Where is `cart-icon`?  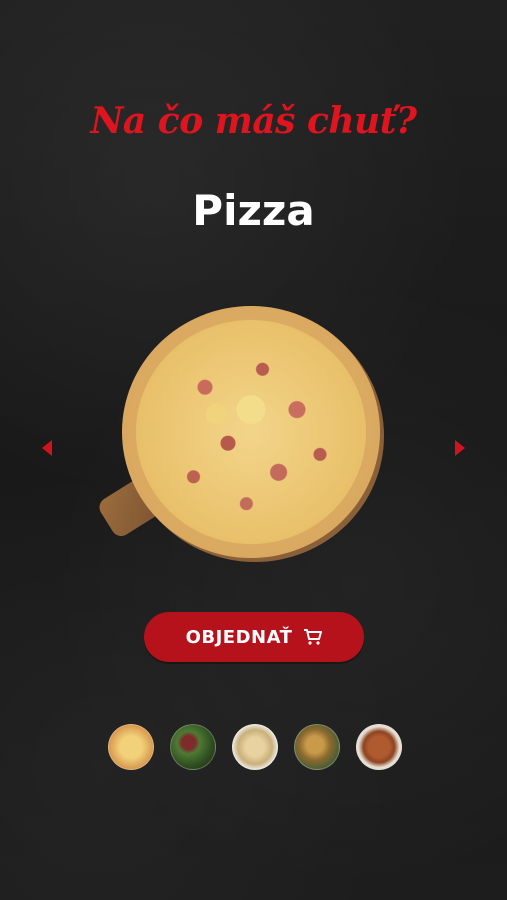
cart-icon is located at coordinates (313, 637).